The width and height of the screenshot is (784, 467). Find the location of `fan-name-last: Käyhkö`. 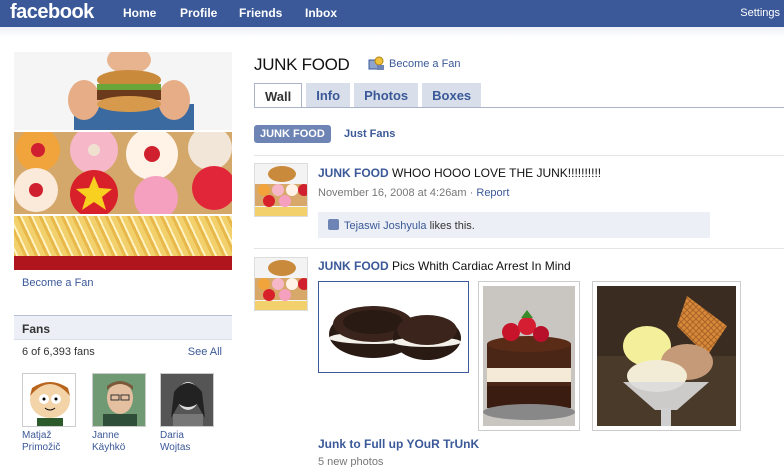

fan-name-last: Käyhkö is located at coordinates (122, 448).